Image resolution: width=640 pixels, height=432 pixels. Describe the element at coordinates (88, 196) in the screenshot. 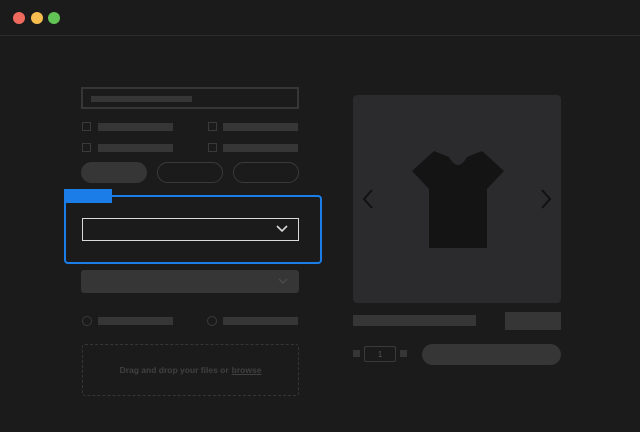

I see `focus-highlight-tab` at that location.